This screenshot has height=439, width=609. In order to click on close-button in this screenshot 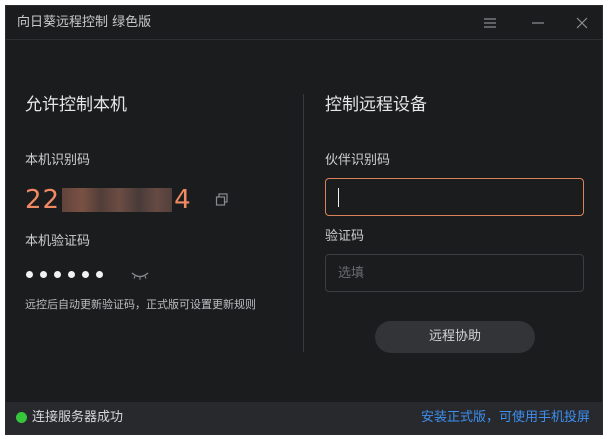, I will do `click(582, 23)`.